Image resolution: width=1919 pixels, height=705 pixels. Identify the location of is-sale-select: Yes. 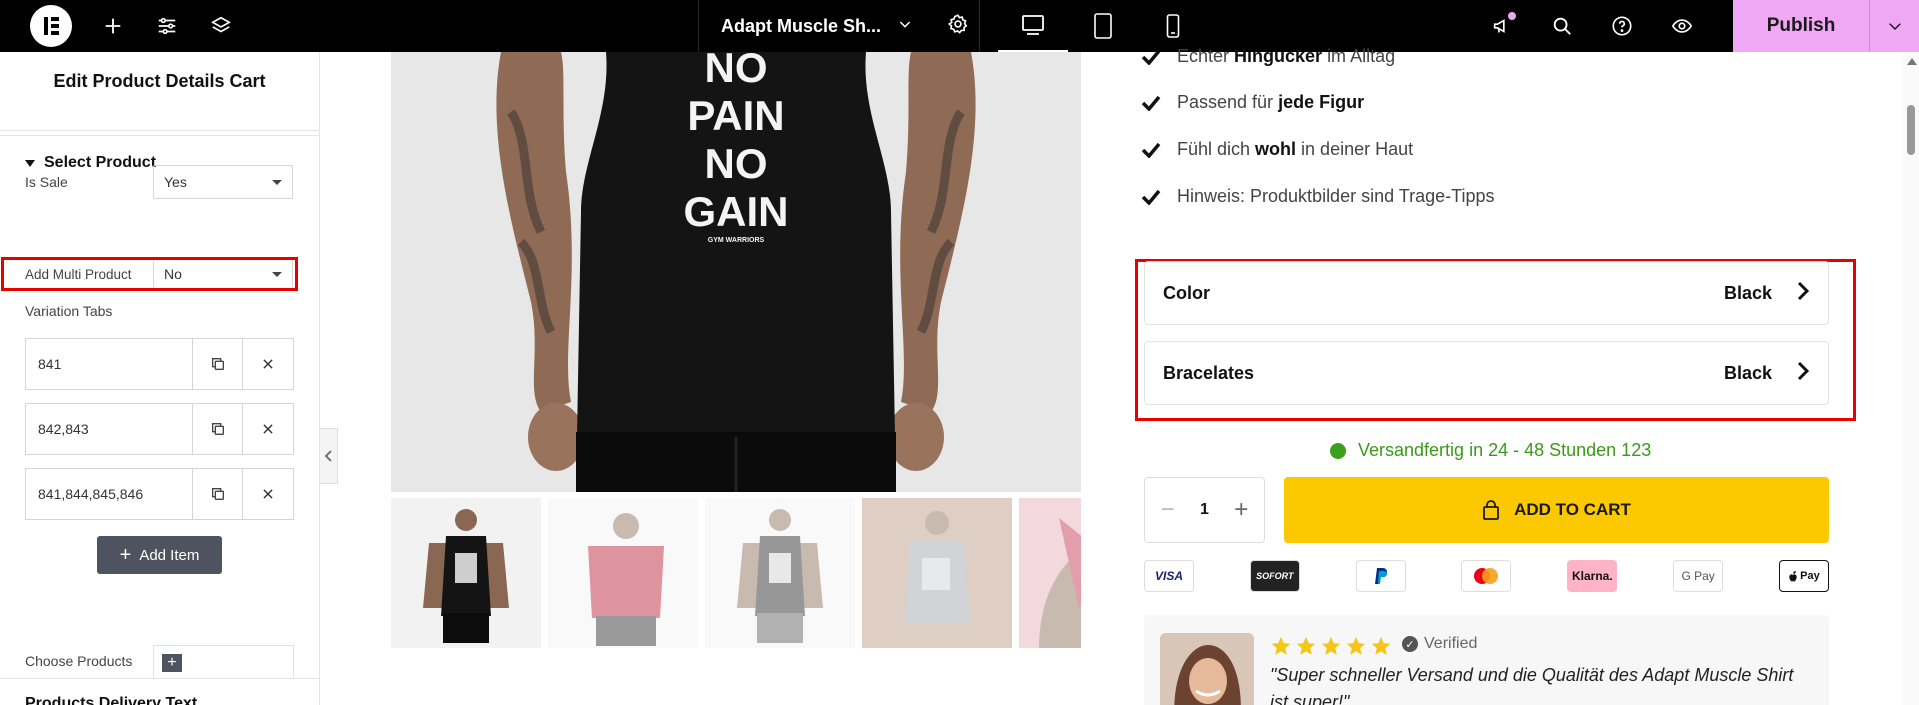
(223, 182).